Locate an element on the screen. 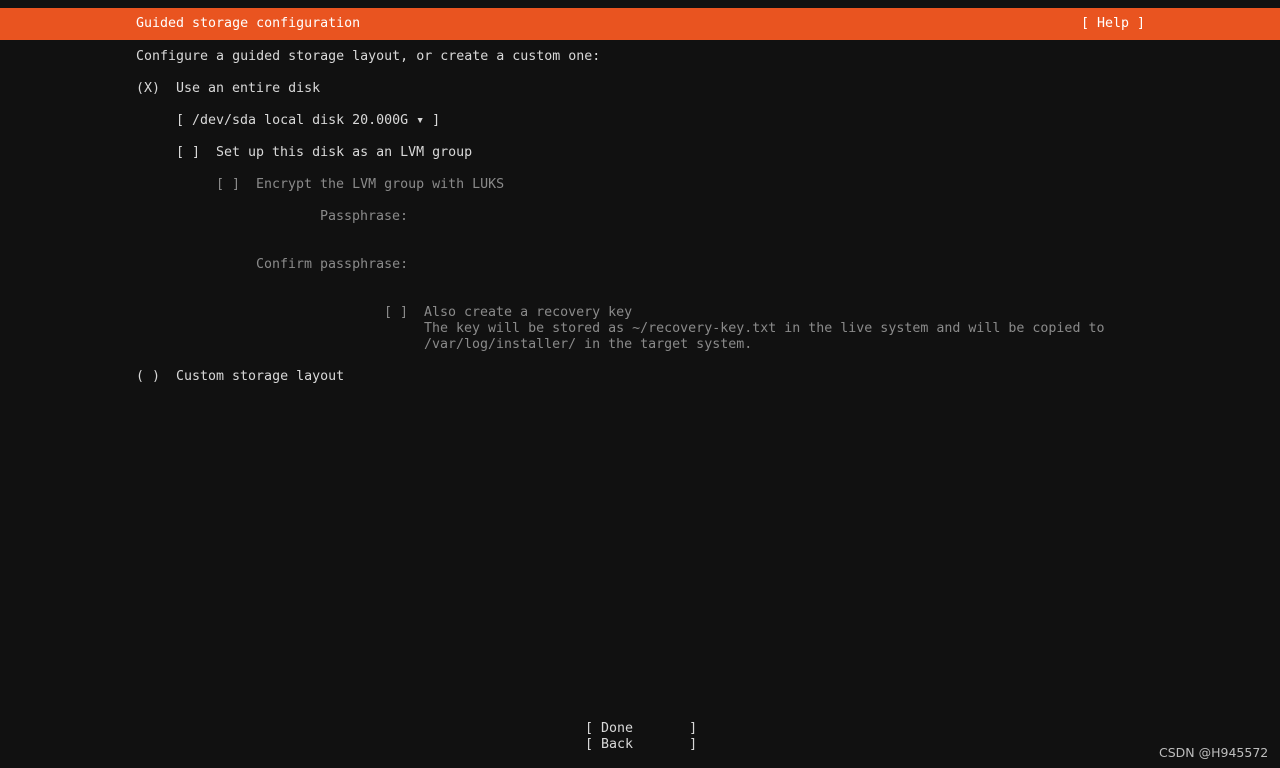 The height and width of the screenshot is (768, 1280). lvm-checkbox: [ ] is located at coordinates (188, 153).